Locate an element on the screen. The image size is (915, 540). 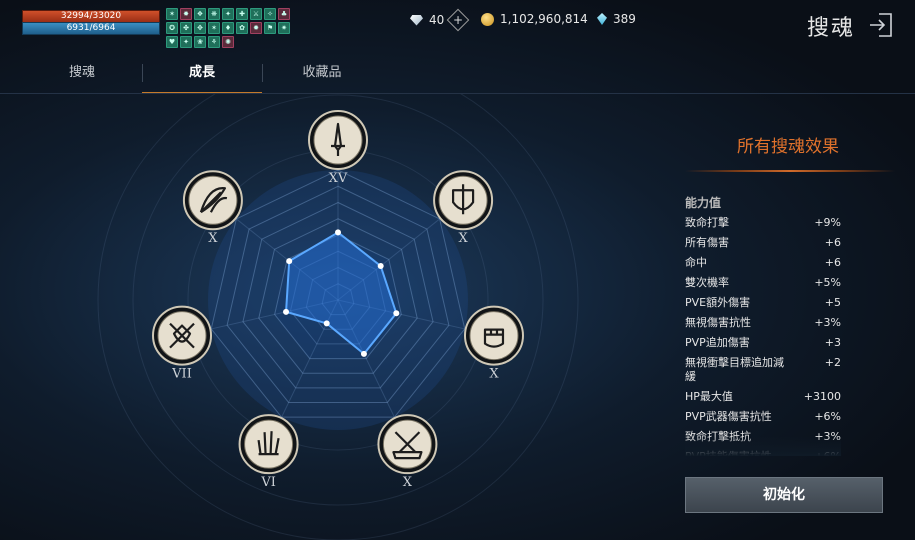
stat-value: +2 is located at coordinates (832, 362).